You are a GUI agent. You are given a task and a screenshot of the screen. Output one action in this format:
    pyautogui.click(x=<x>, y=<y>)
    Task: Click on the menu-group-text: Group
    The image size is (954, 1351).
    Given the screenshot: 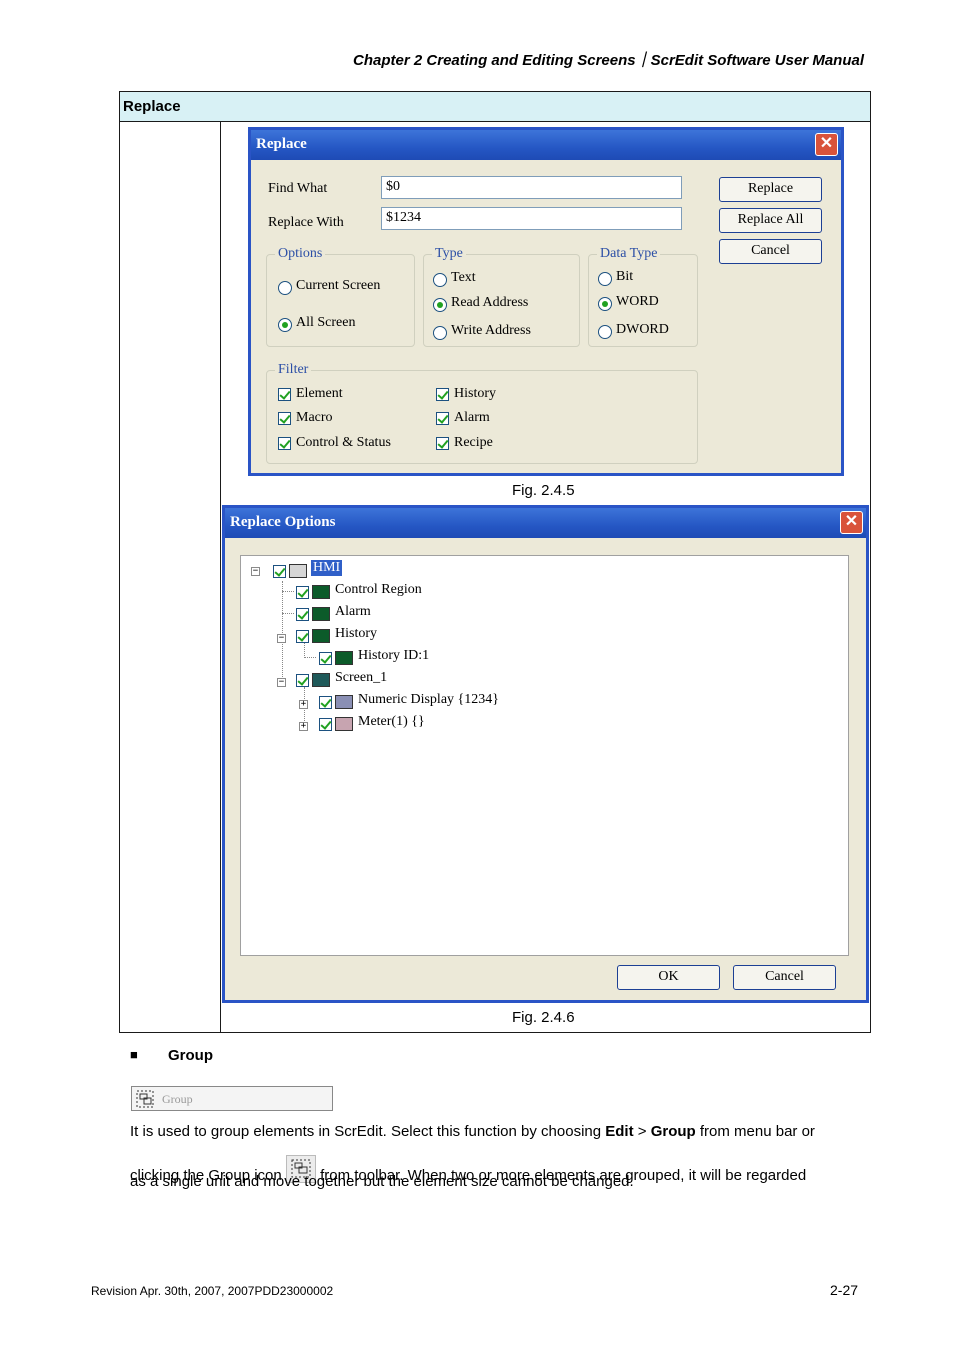 What is the action you would take?
    pyautogui.click(x=673, y=1131)
    